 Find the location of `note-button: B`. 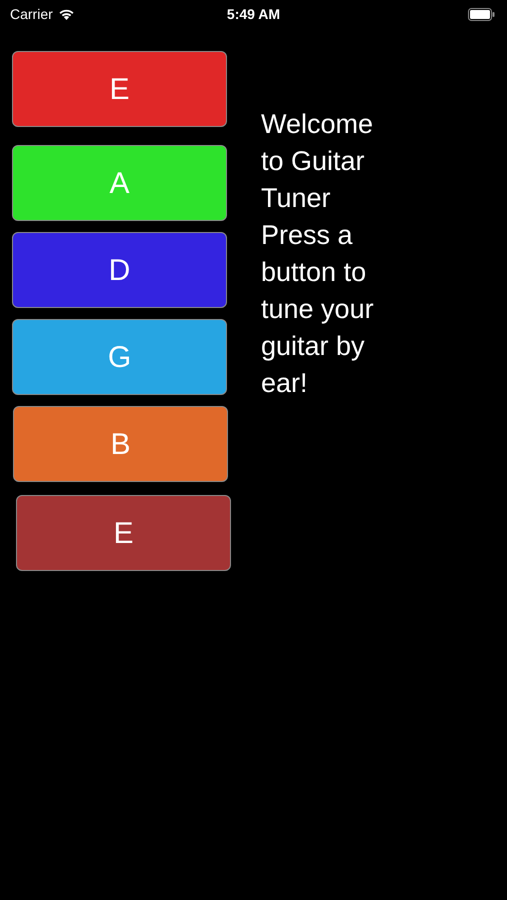

note-button: B is located at coordinates (120, 444).